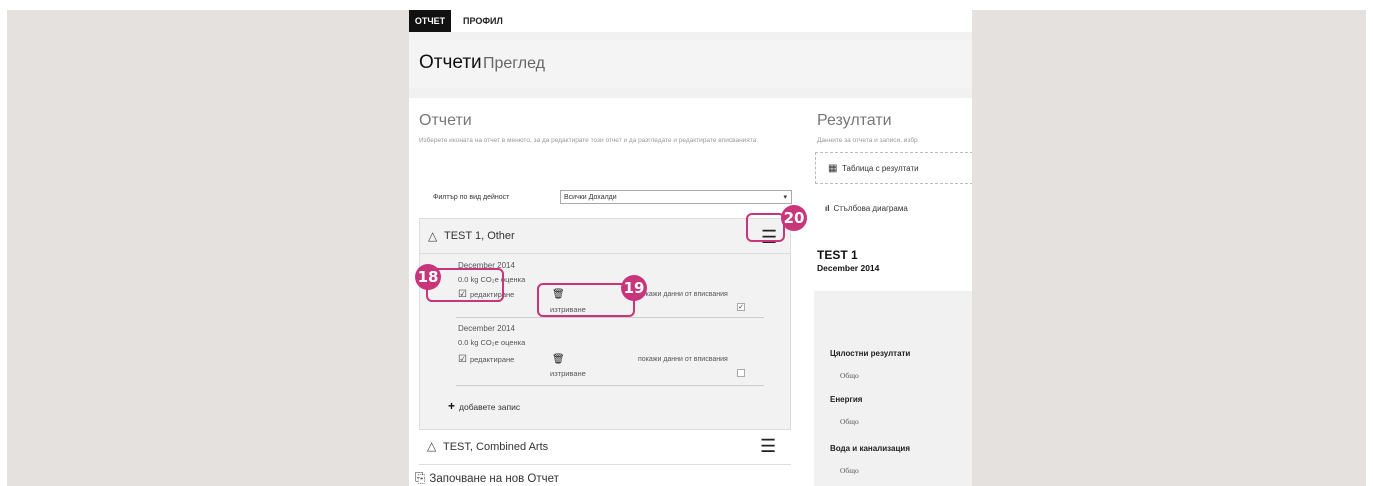  What do you see at coordinates (870, 353) in the screenshot?
I see `results-category: Цялостни резултати` at bounding box center [870, 353].